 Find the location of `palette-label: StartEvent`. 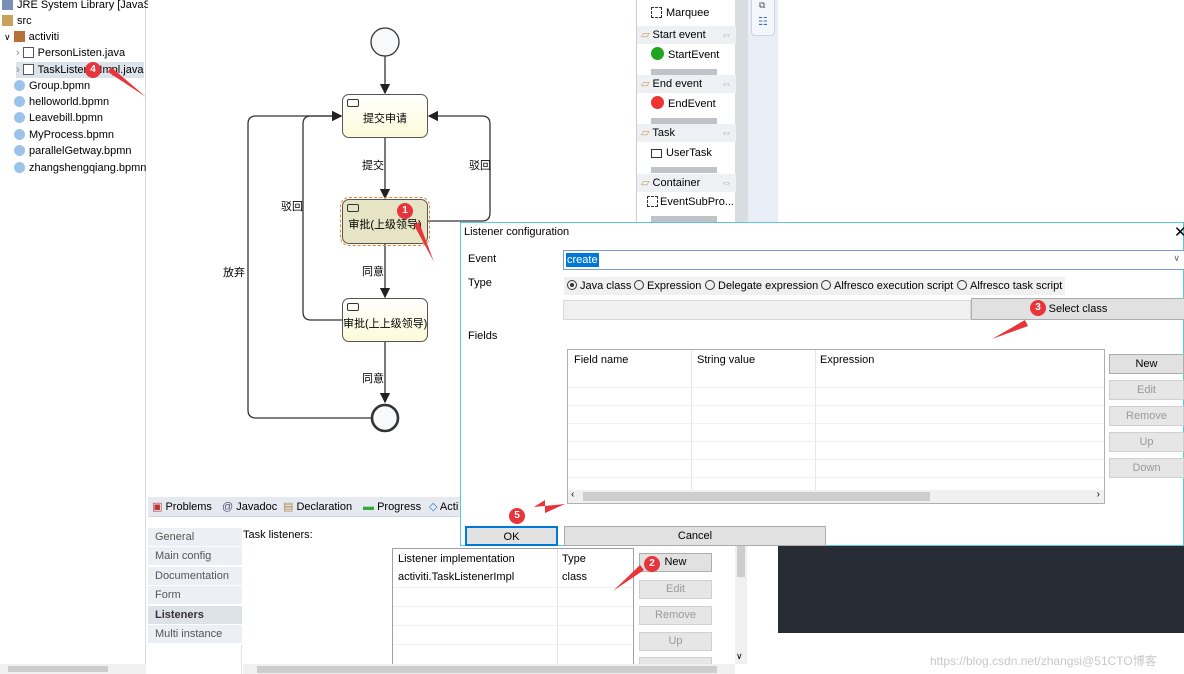

palette-label: StartEvent is located at coordinates (694, 55).